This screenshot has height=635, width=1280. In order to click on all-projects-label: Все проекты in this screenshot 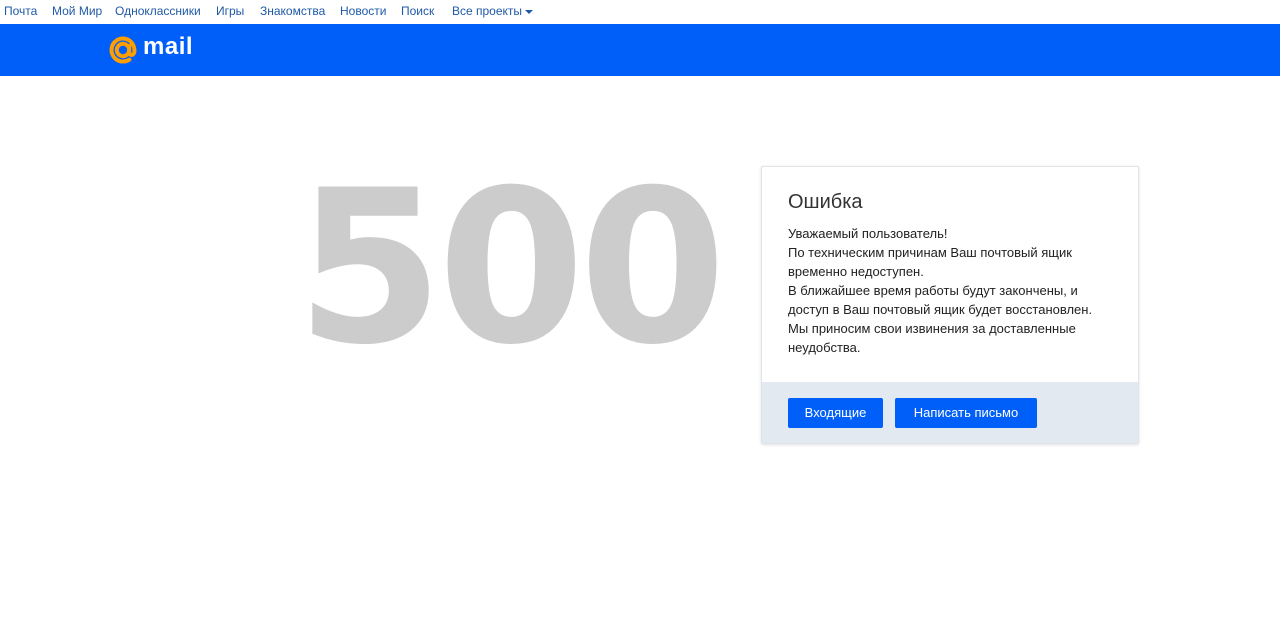, I will do `click(487, 11)`.